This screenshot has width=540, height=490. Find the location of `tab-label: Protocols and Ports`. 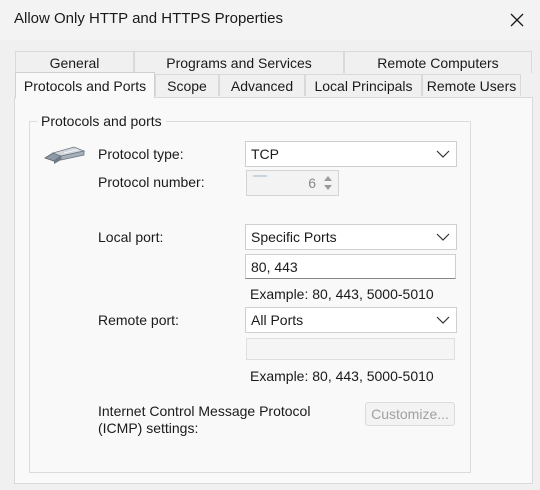

tab-label: Protocols and Ports is located at coordinates (85, 85).